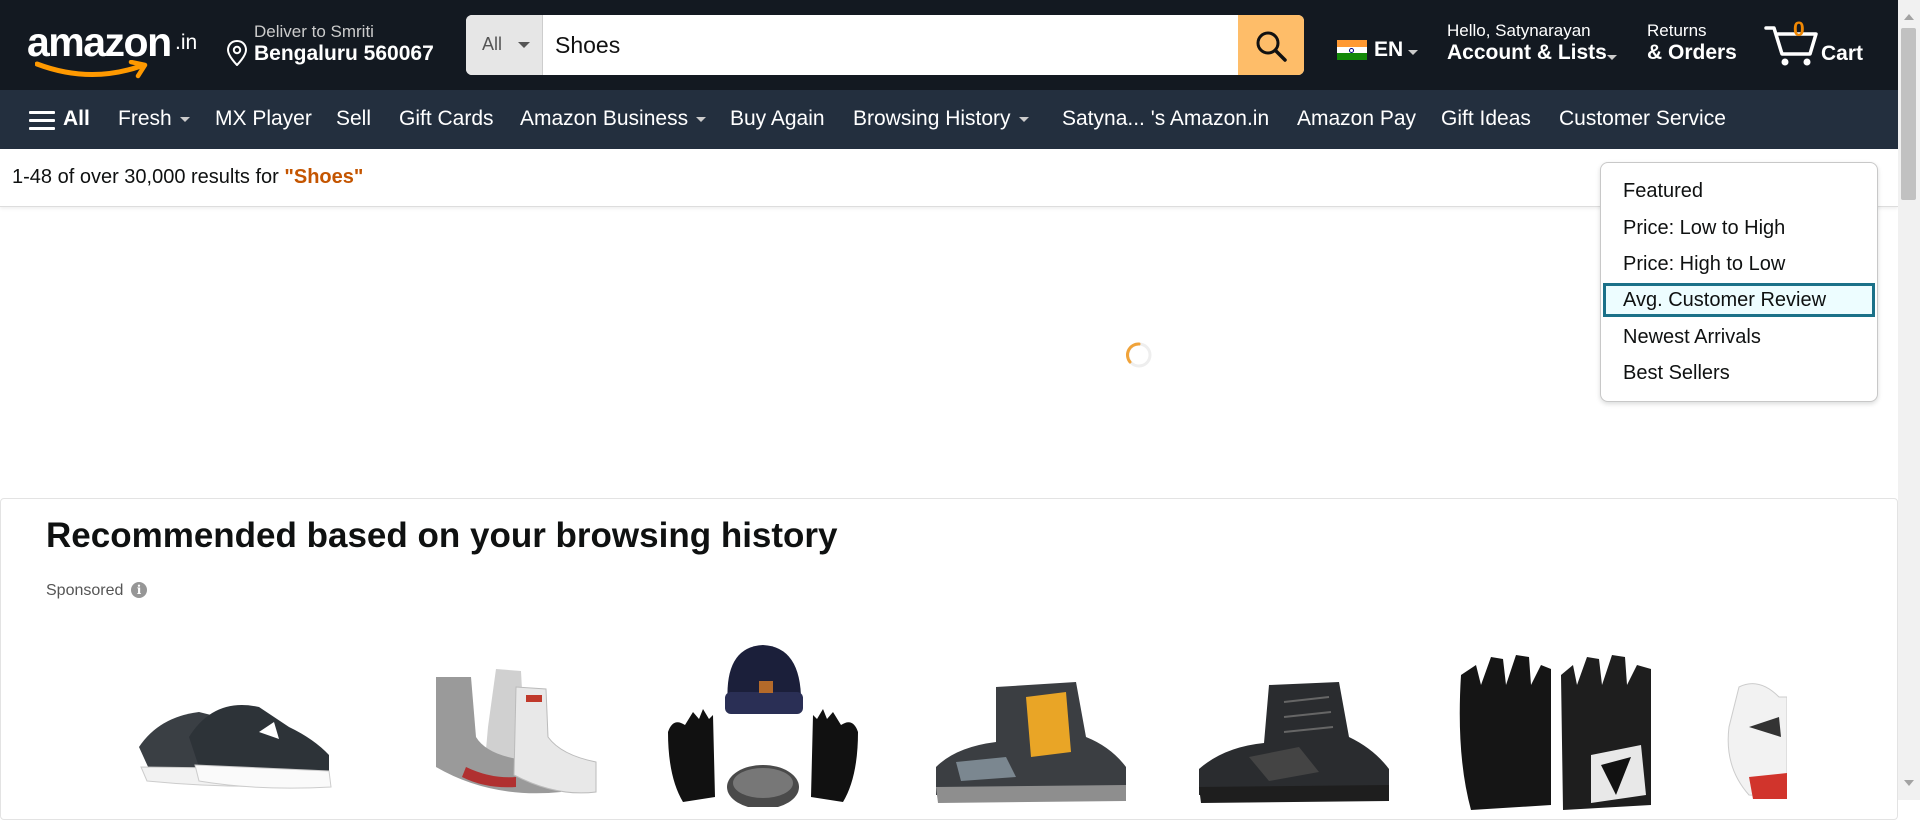 Image resolution: width=1920 pixels, height=820 pixels. I want to click on nav-item-label: Gift Cards, so click(446, 118).